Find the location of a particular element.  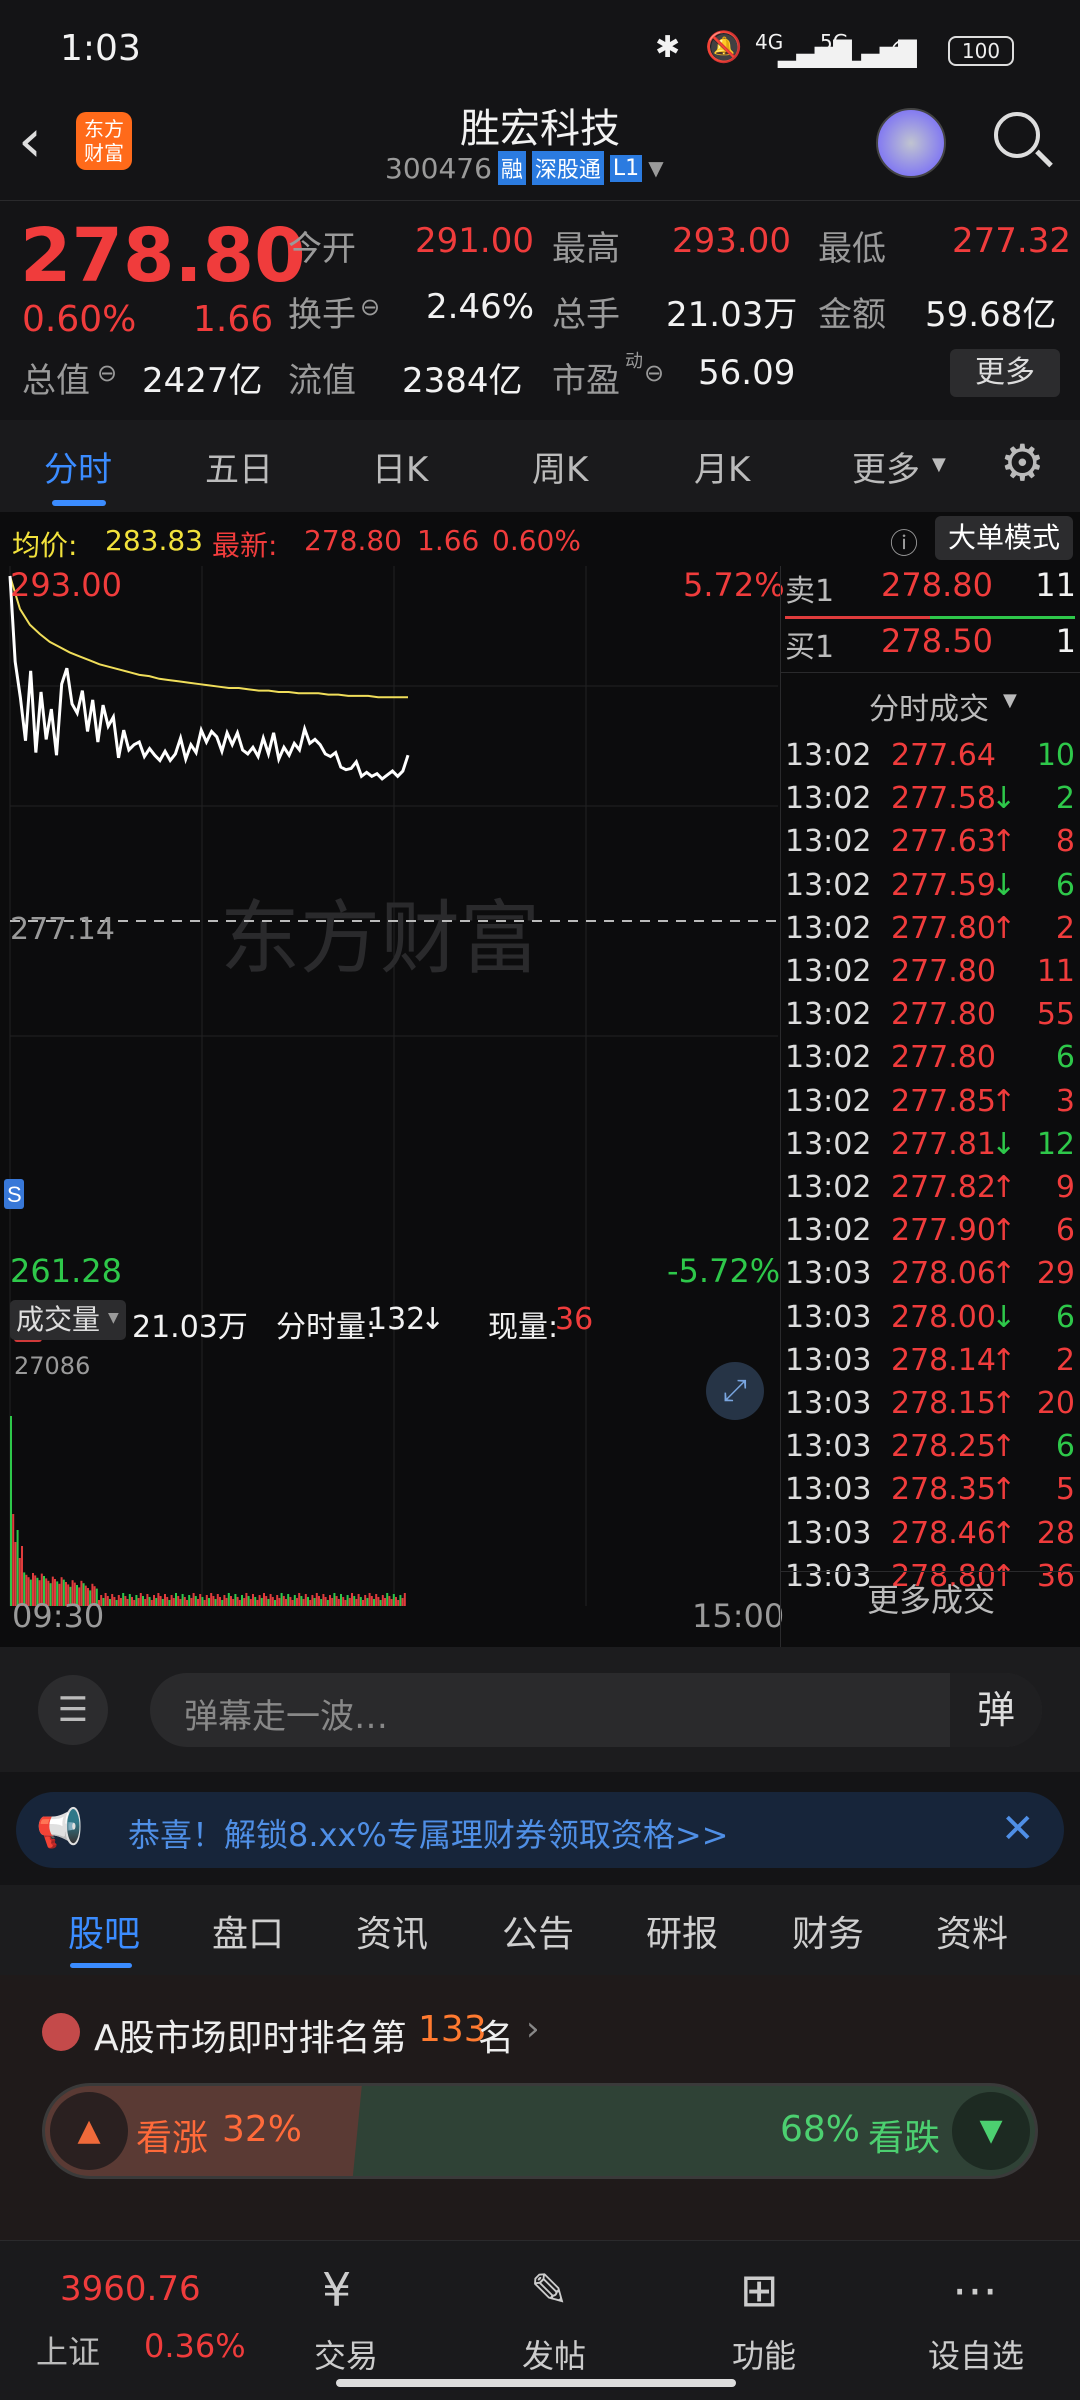

bottom-nav: 3960.76 上证 0.36% ¥ 交易 ✎ 发帖 ⊞ 功能 ⋯ 设自选 is located at coordinates (540, 2320).